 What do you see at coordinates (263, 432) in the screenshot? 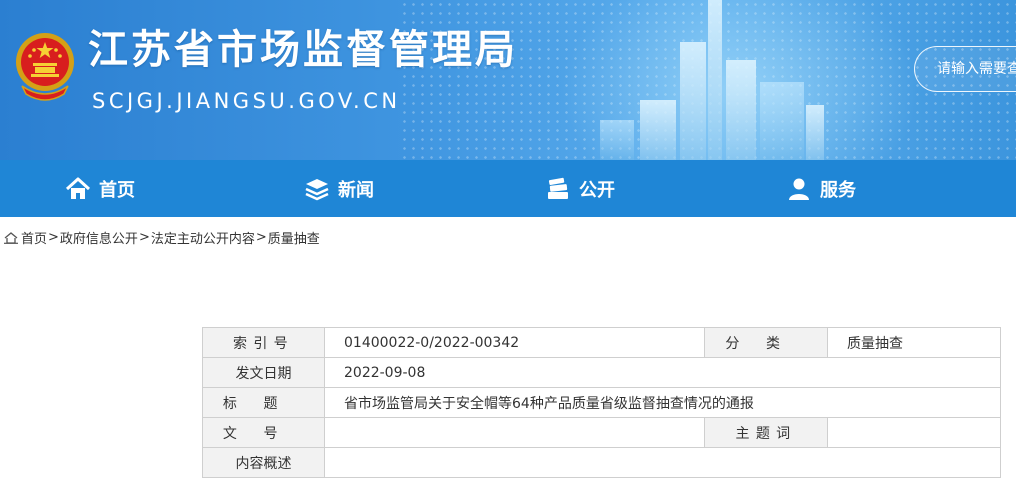
I see `docno-label: 文号` at bounding box center [263, 432].